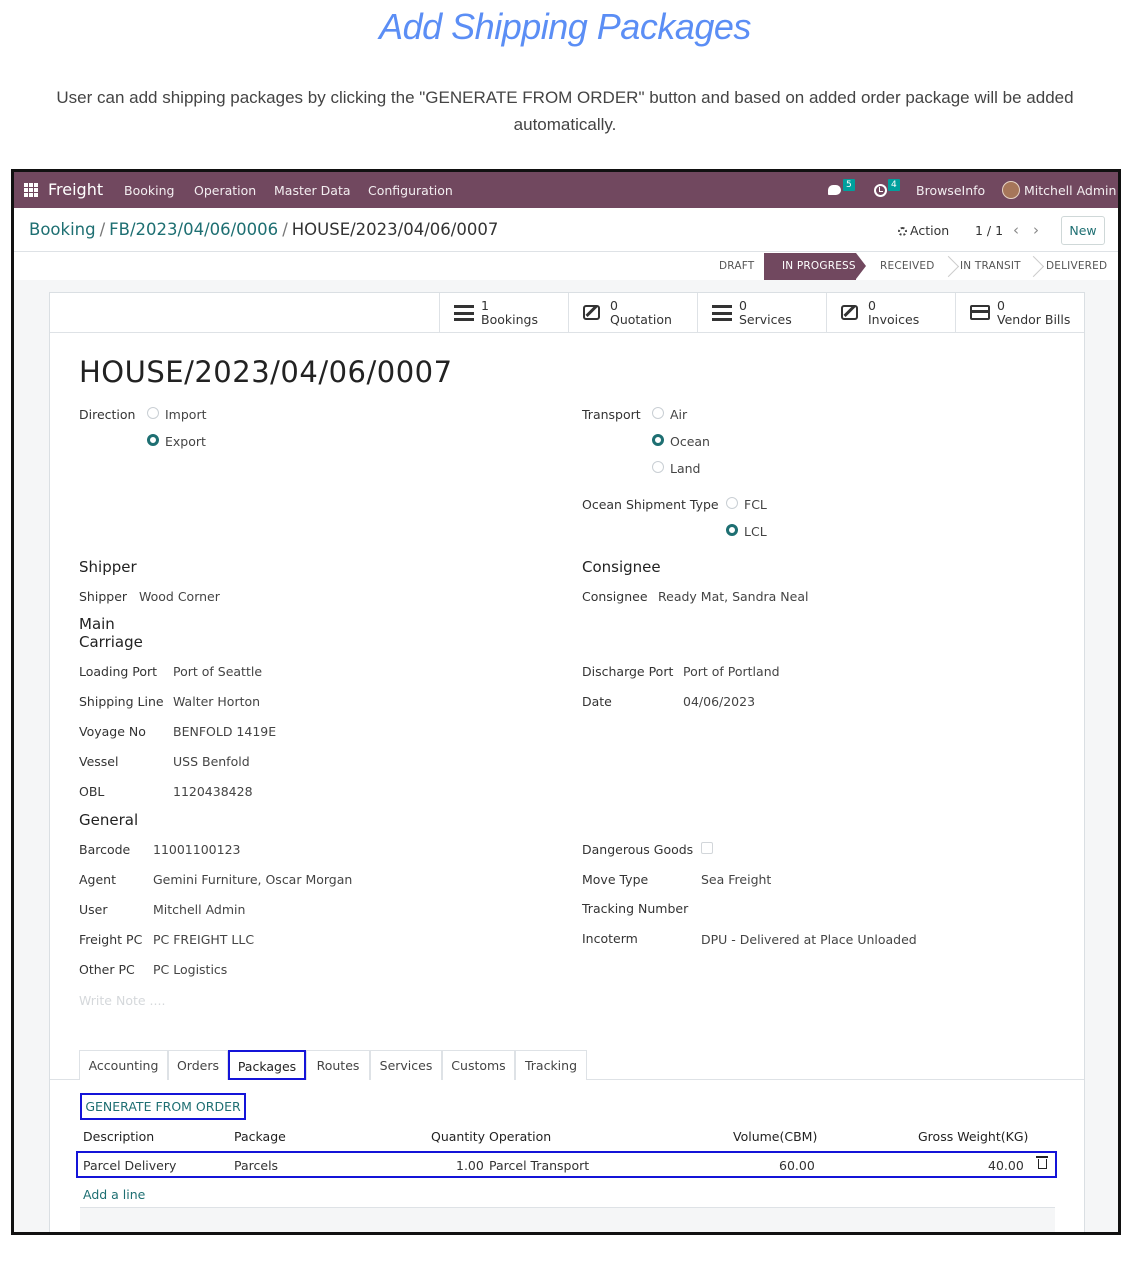 Image resolution: width=1130 pixels, height=1266 pixels. I want to click on pager-previous-icon: ‹, so click(1016, 230).